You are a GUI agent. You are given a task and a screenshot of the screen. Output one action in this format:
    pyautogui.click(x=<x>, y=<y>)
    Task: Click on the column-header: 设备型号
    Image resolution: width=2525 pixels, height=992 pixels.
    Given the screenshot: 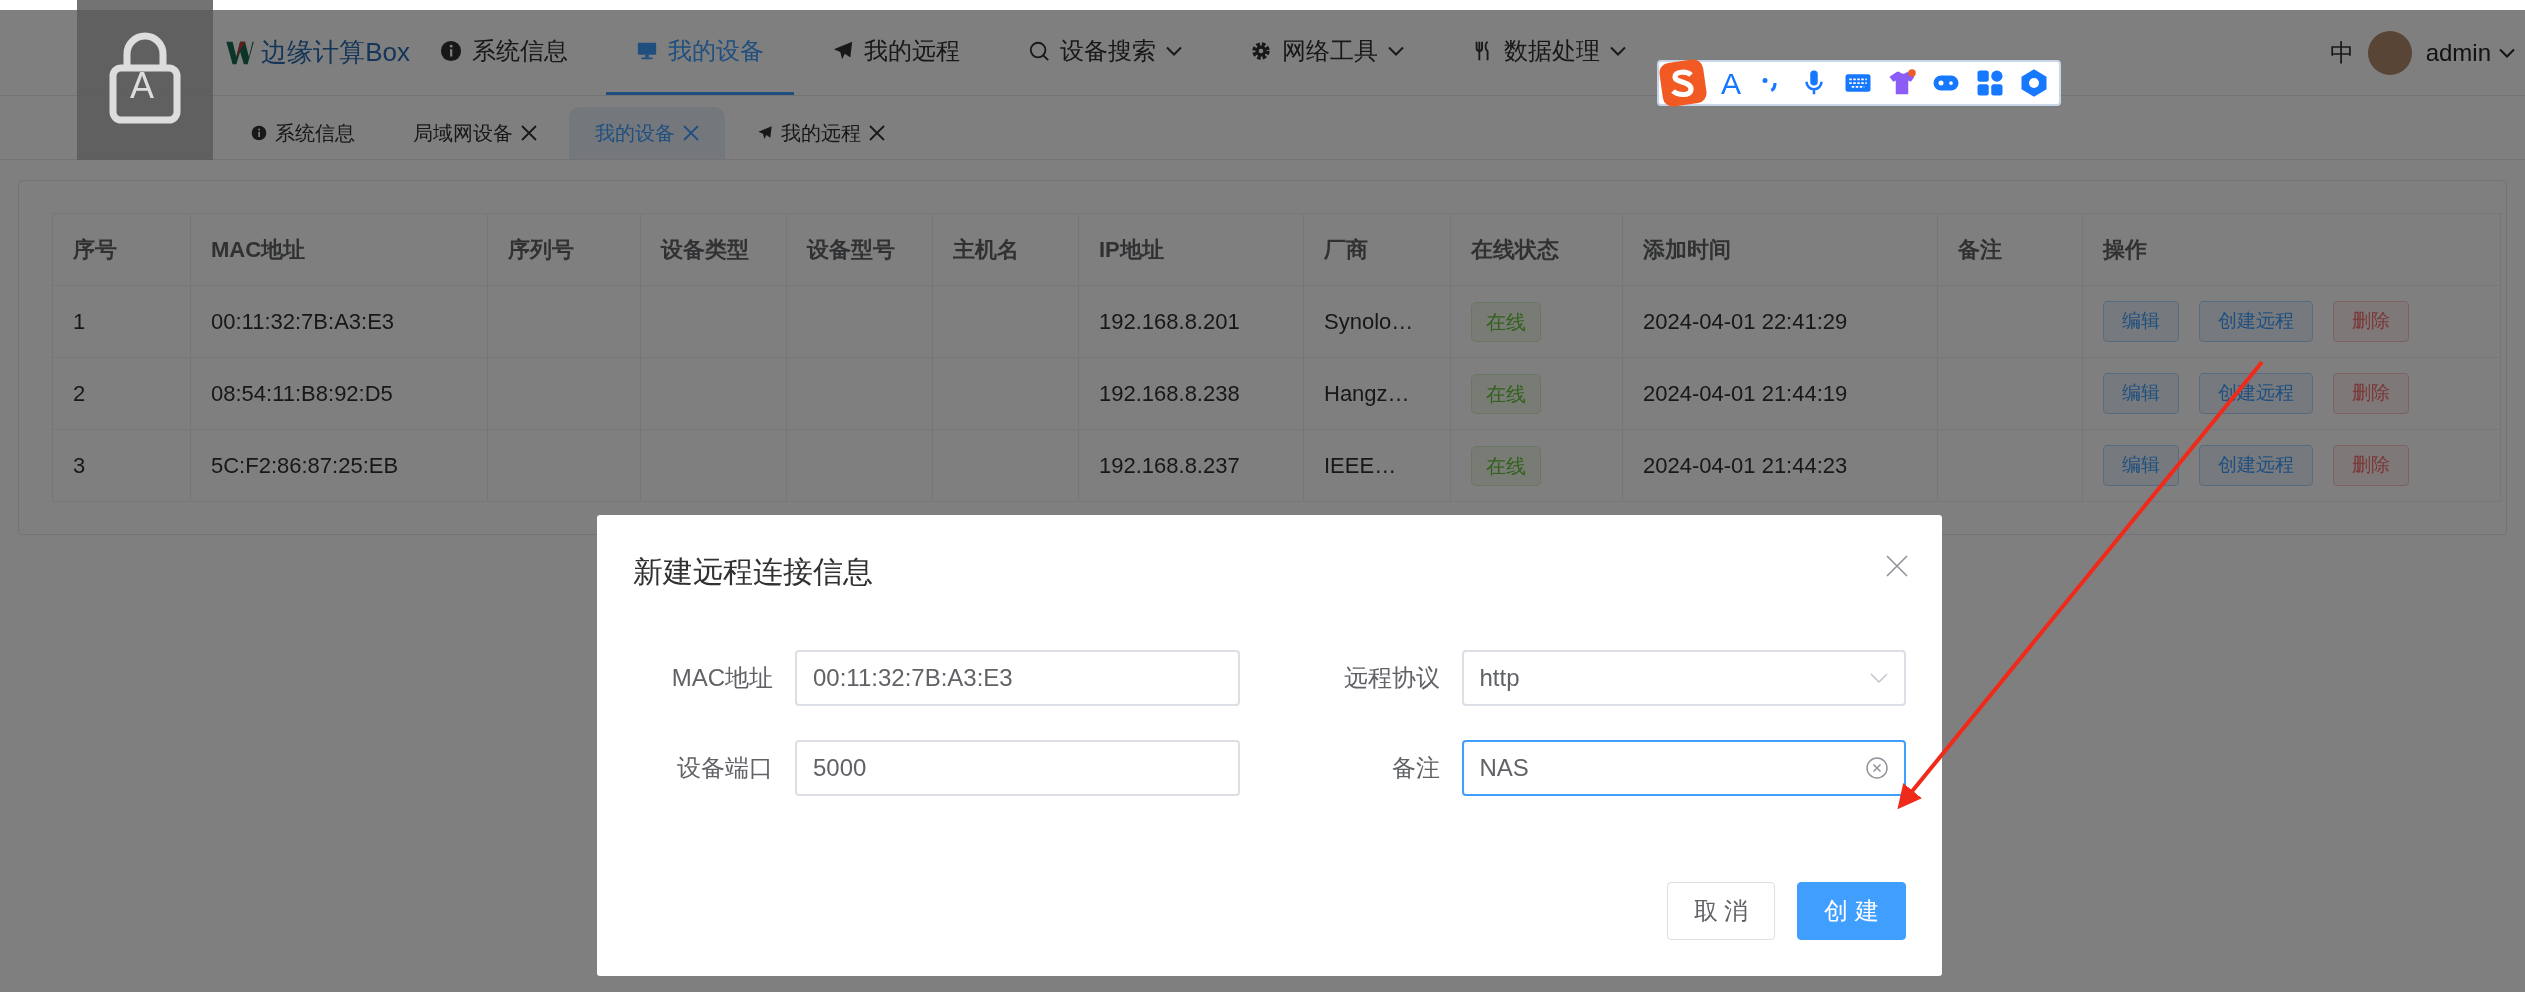 What is the action you would take?
    pyautogui.click(x=859, y=249)
    